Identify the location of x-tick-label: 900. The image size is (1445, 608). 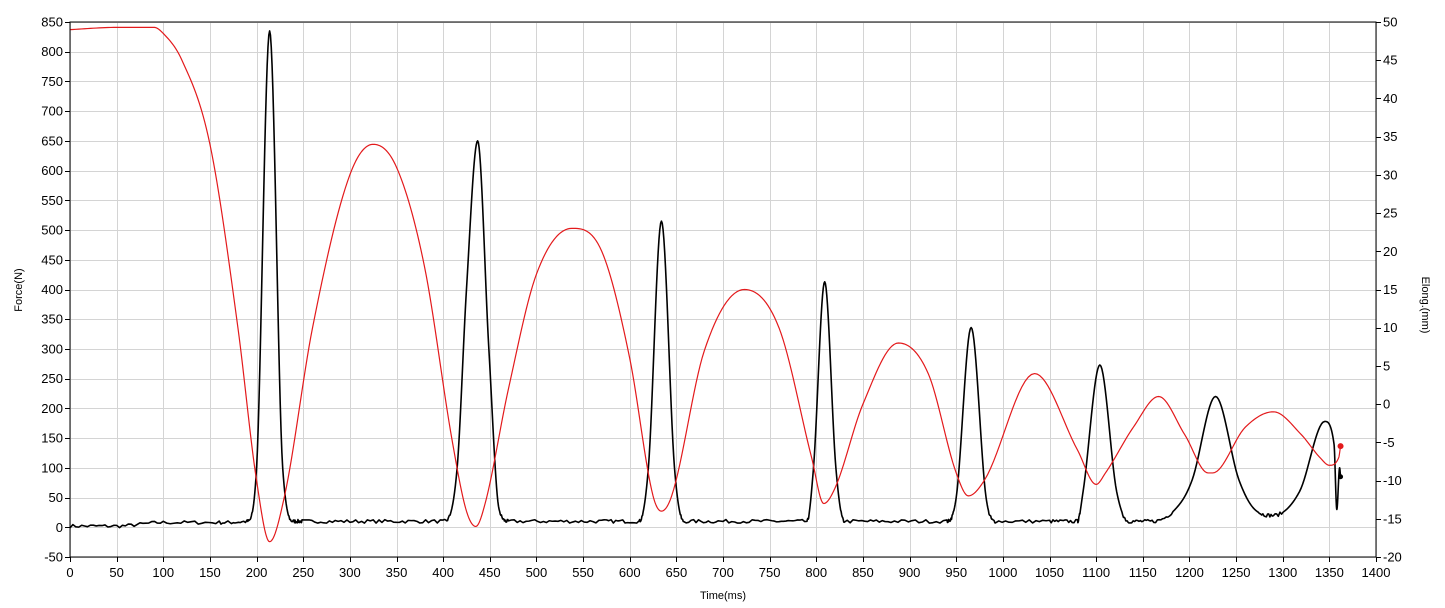
(910, 572).